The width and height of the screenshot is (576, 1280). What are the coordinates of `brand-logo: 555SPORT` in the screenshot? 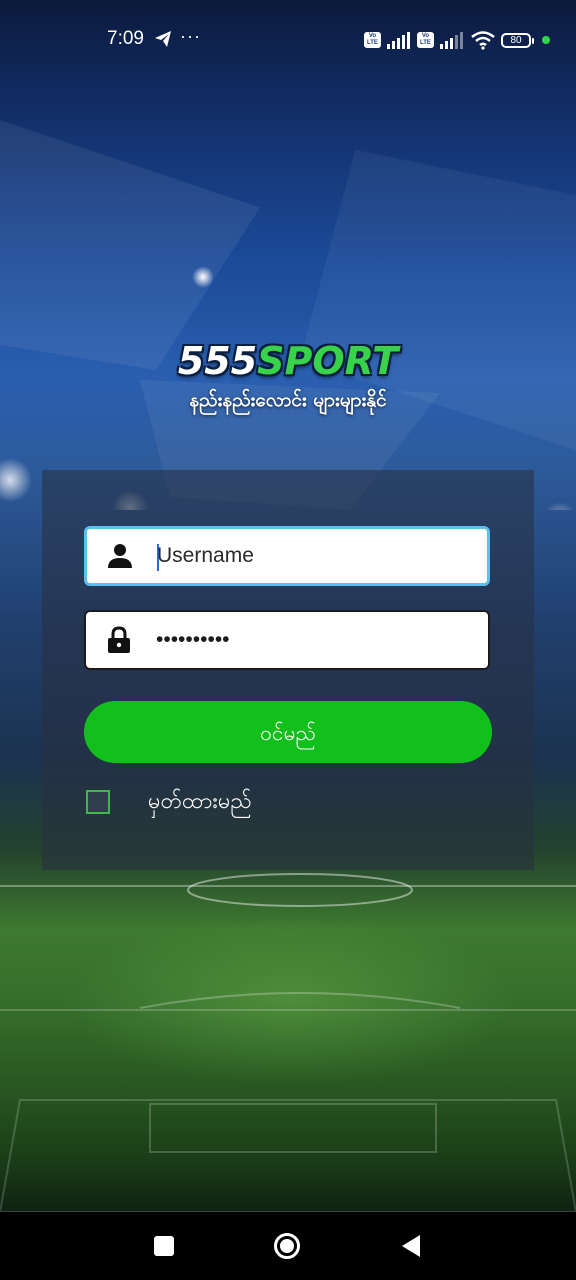 It's located at (288, 361).